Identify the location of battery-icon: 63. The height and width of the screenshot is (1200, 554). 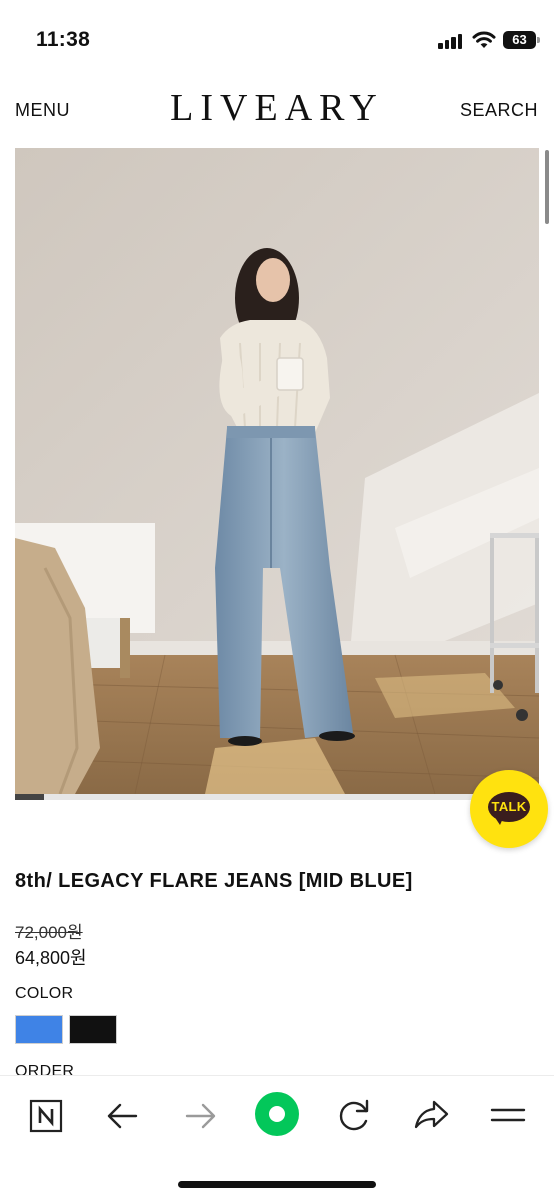
(519, 40).